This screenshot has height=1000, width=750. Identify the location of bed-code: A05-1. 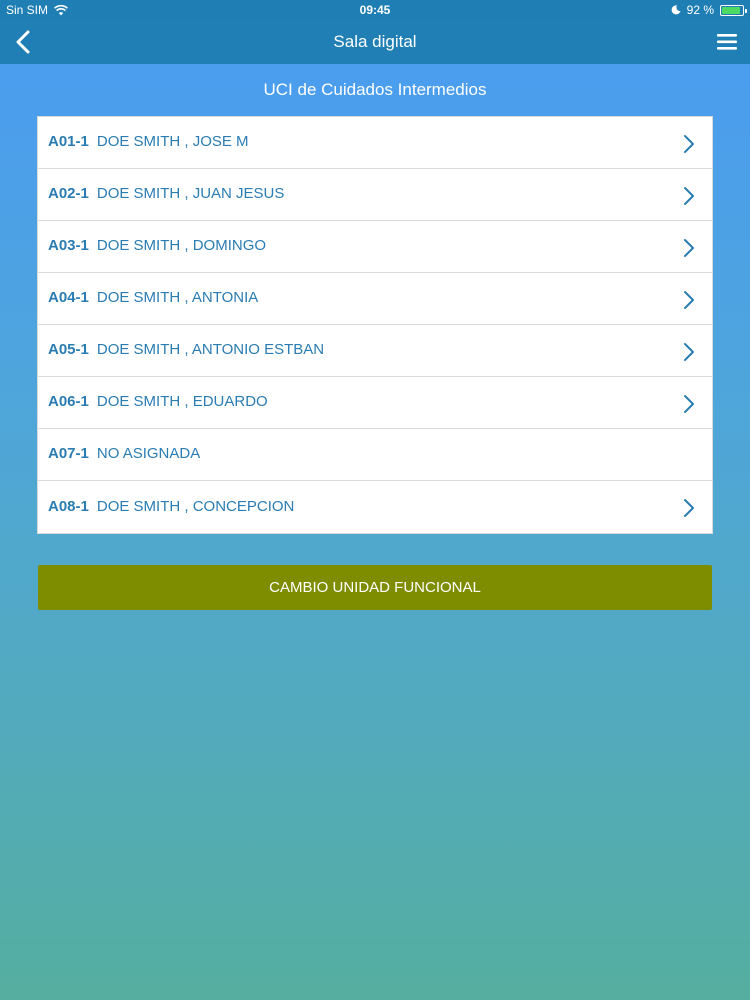
(68, 349).